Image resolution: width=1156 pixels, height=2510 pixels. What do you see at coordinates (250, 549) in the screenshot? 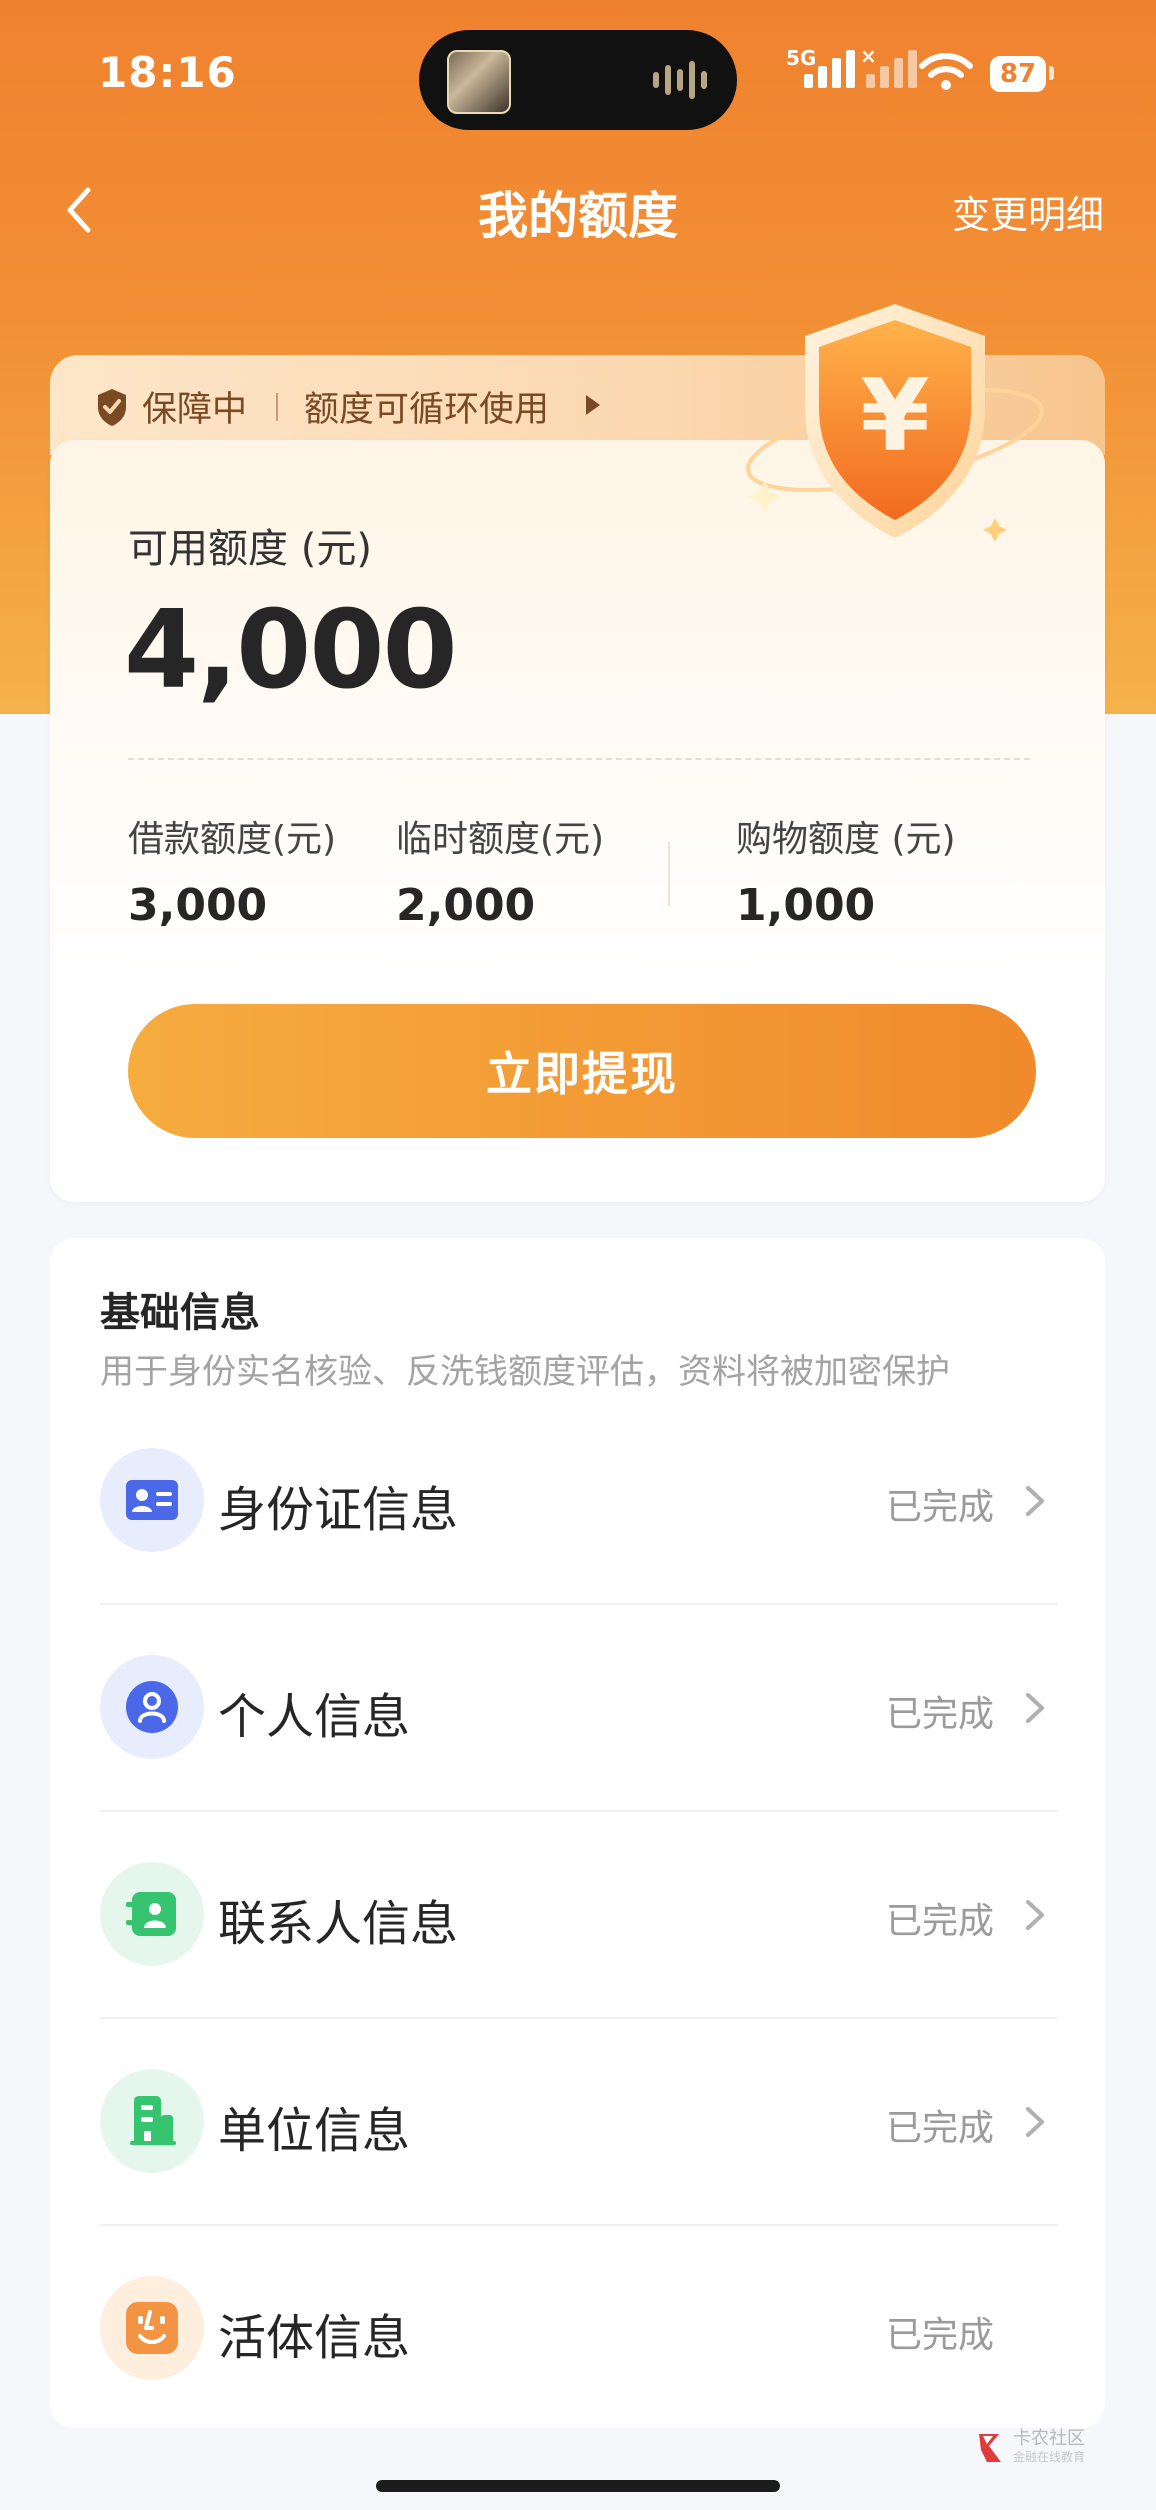
I see `available-credit-label: 可用额度 (元)` at bounding box center [250, 549].